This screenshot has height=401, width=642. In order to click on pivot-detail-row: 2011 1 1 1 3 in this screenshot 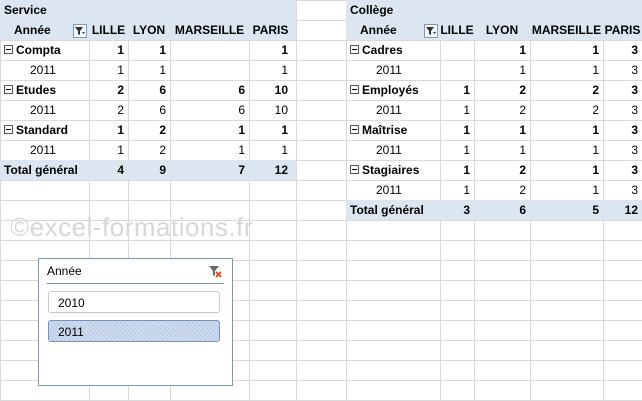, I will do `click(494, 150)`.